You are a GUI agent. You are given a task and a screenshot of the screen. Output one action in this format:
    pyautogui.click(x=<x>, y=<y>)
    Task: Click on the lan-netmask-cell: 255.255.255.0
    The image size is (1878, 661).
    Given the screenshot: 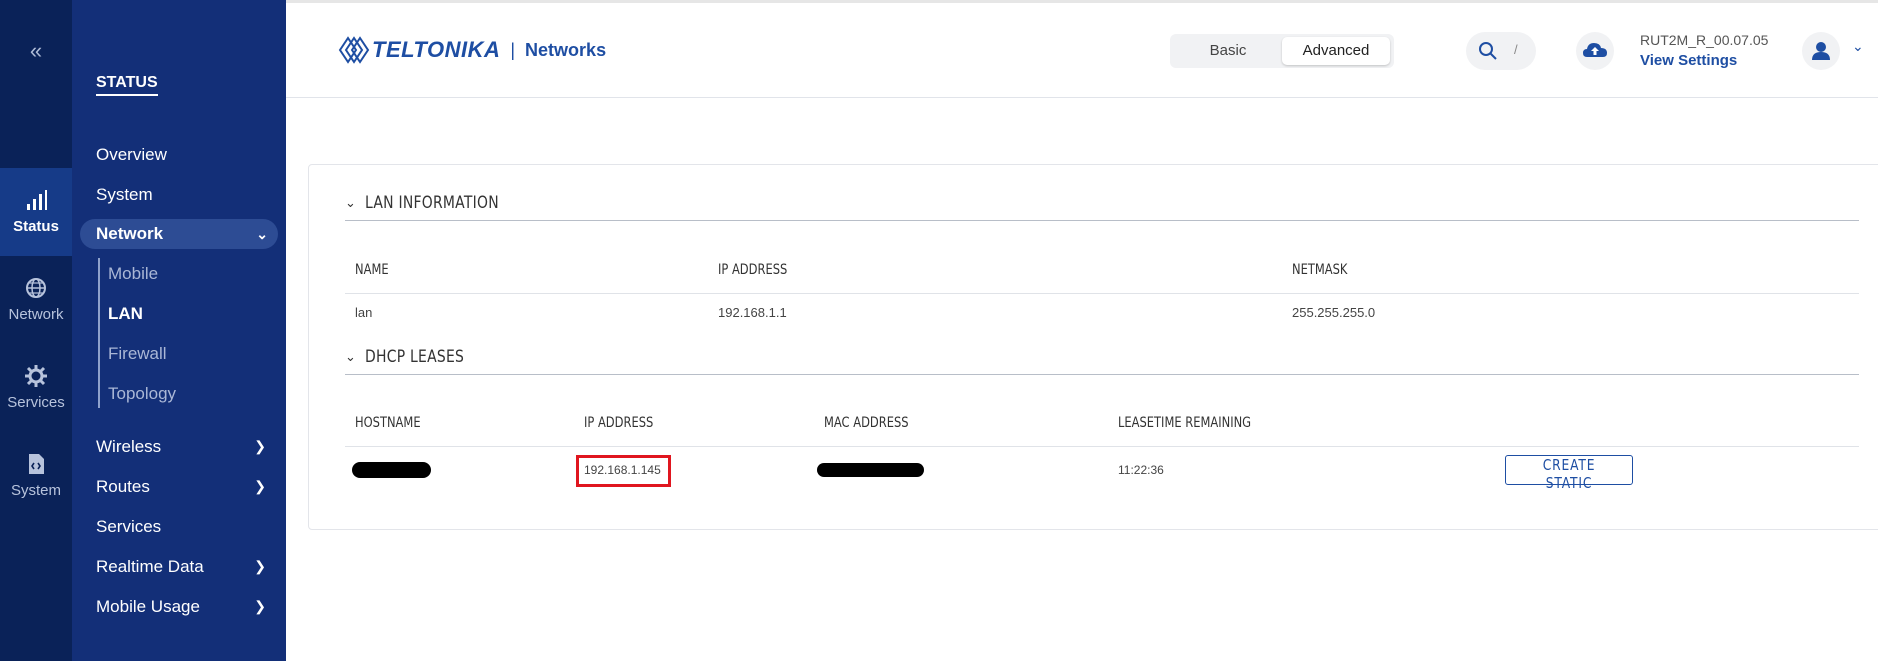 What is the action you would take?
    pyautogui.click(x=1334, y=312)
    